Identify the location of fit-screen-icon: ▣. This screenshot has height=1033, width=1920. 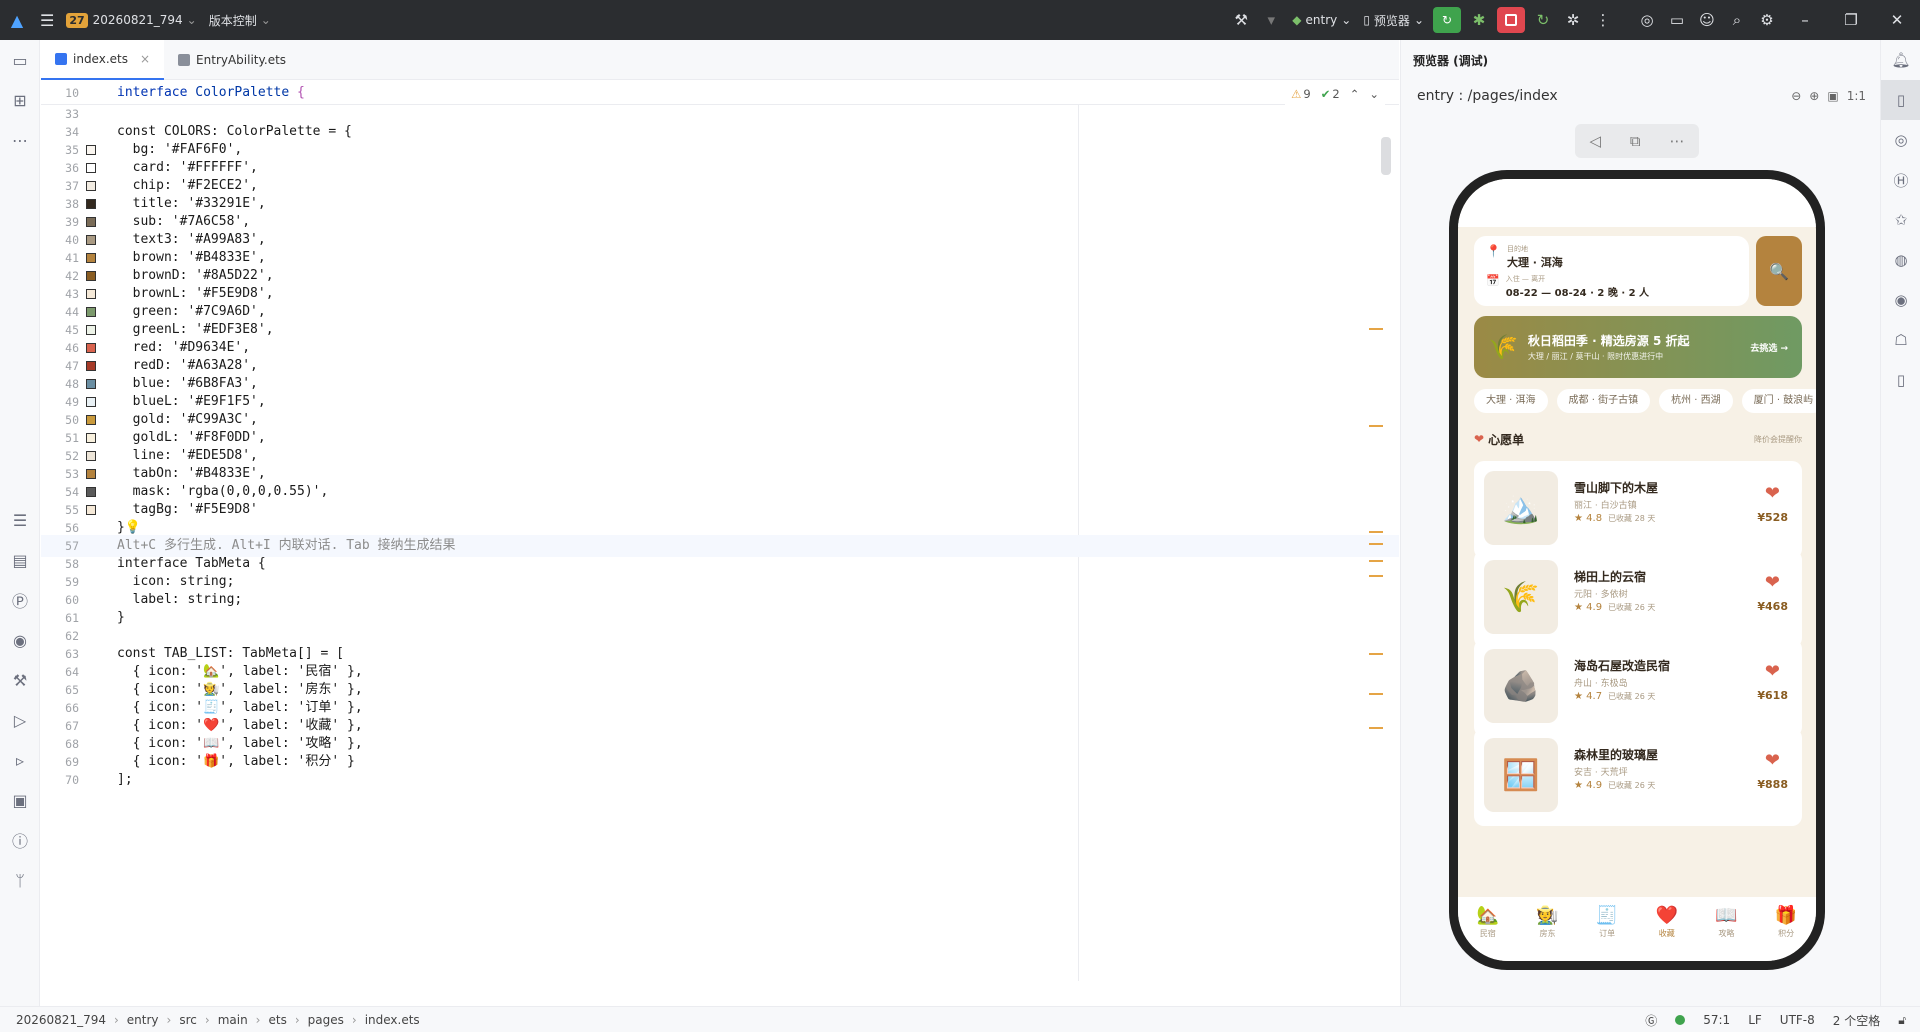
(1832, 96).